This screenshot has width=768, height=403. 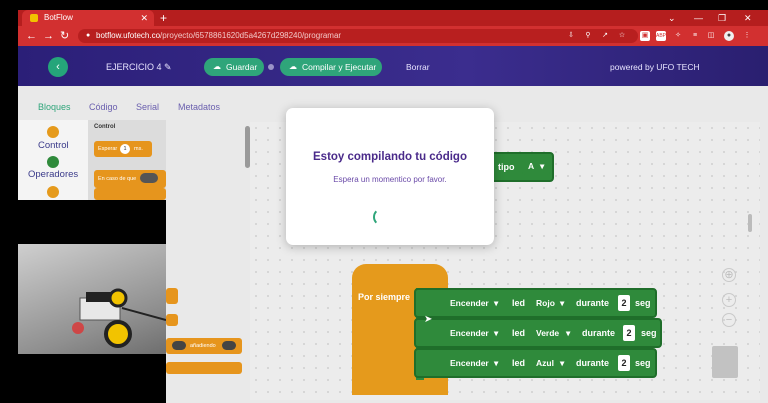 I want to click on forever-label: Por siempre, so click(x=384, y=297).